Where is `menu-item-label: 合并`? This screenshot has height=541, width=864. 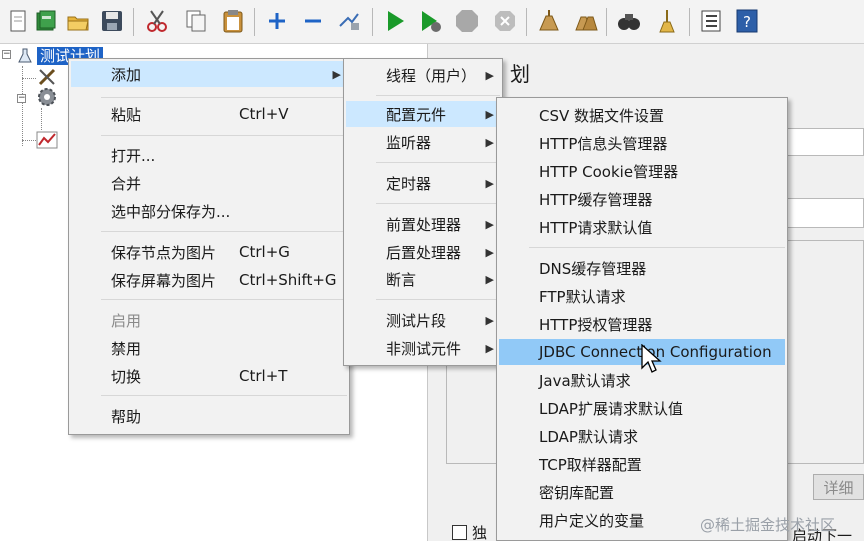 menu-item-label: 合并 is located at coordinates (126, 183).